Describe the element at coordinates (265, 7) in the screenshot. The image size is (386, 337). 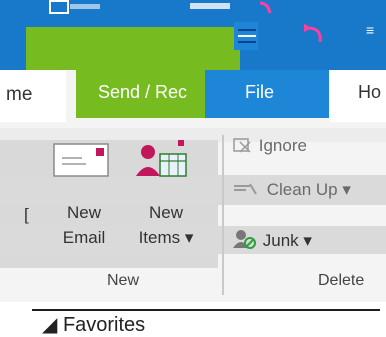
I see `undo-icon` at that location.